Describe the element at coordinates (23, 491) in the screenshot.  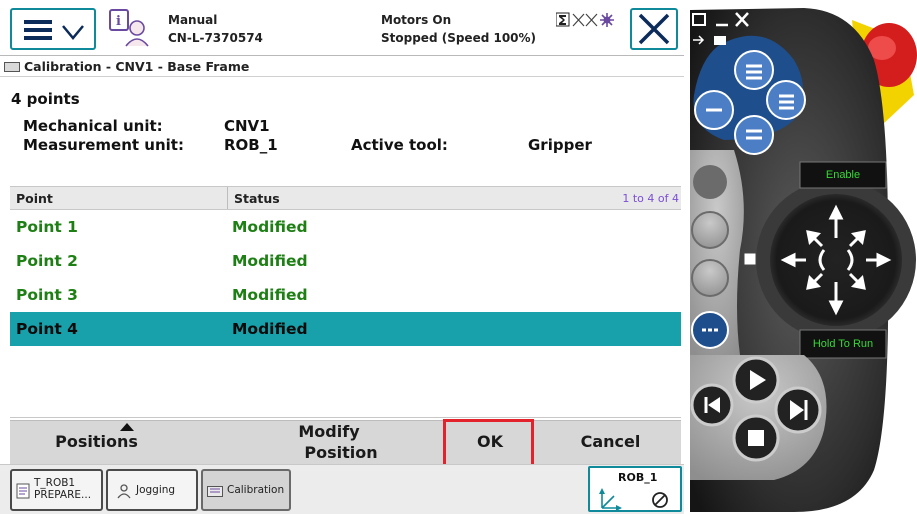
I see `program-editor-icon` at that location.